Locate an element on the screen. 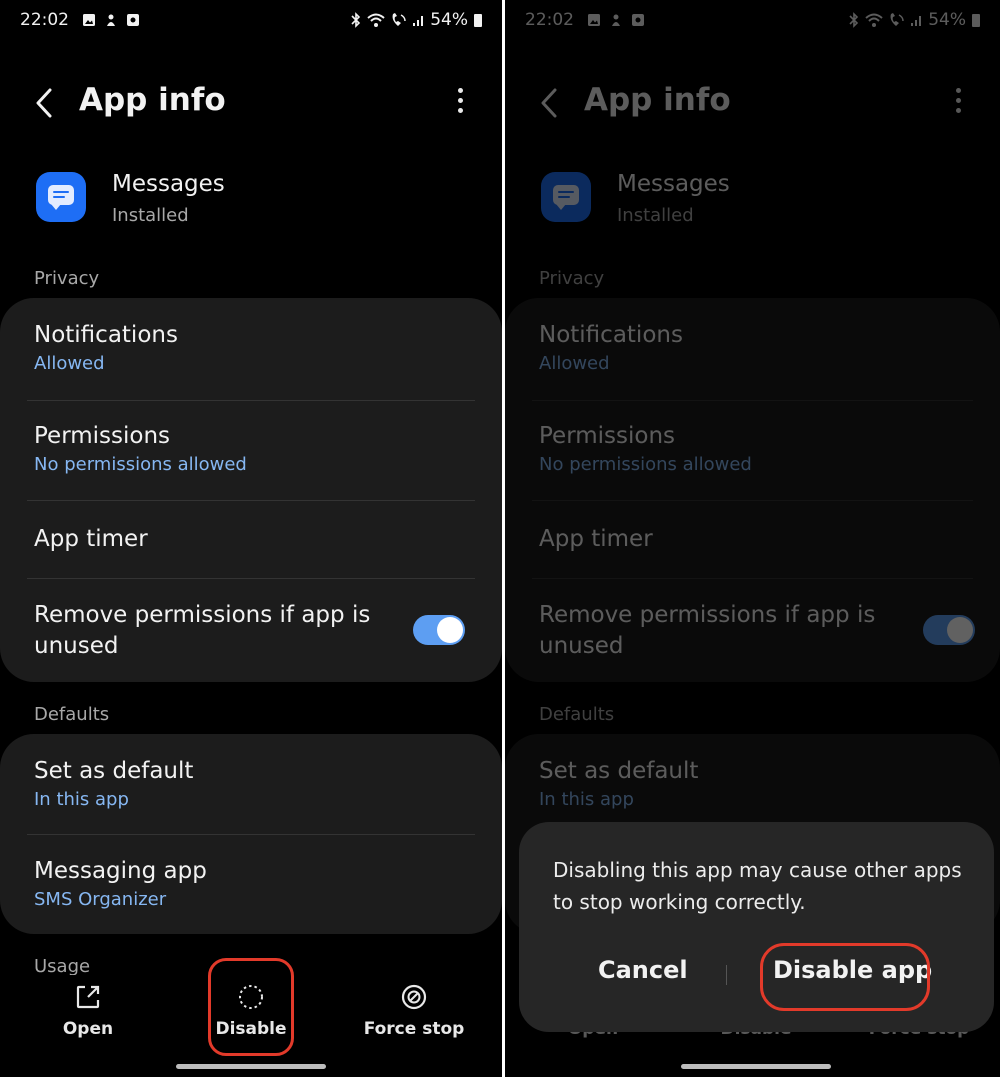 The image size is (1000, 1077). app-notification-icon is located at coordinates (111, 20).